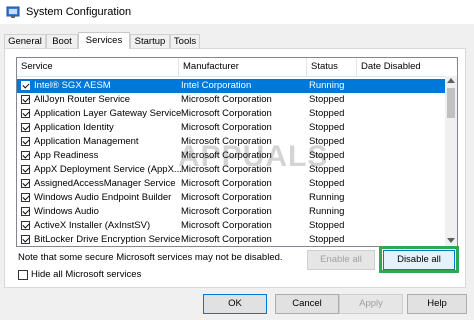 The height and width of the screenshot is (320, 474). Describe the element at coordinates (104, 40) in the screenshot. I see `tab-services: Services` at that location.